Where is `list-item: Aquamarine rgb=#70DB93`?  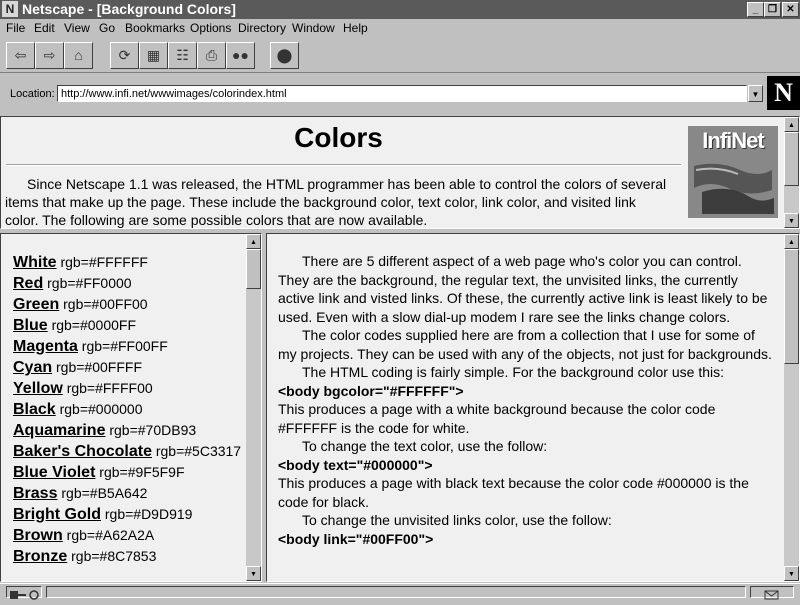 list-item: Aquamarine rgb=#70DB93 is located at coordinates (128, 430).